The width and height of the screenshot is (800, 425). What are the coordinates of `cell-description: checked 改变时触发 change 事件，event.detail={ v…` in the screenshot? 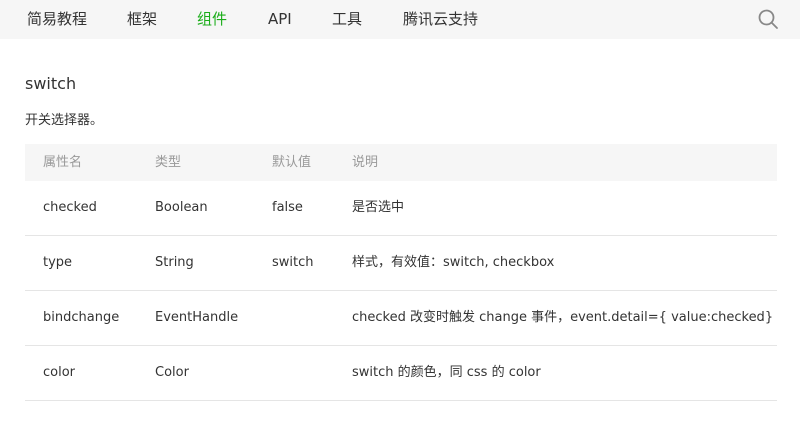 It's located at (563, 317).